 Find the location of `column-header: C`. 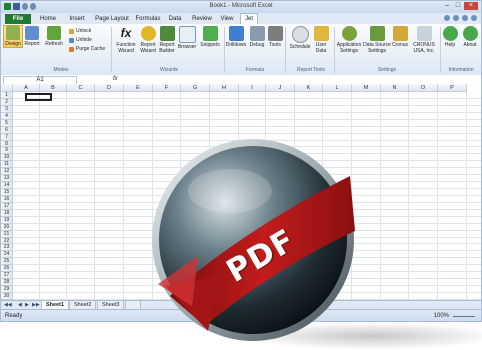

column-header: C is located at coordinates (81, 88).